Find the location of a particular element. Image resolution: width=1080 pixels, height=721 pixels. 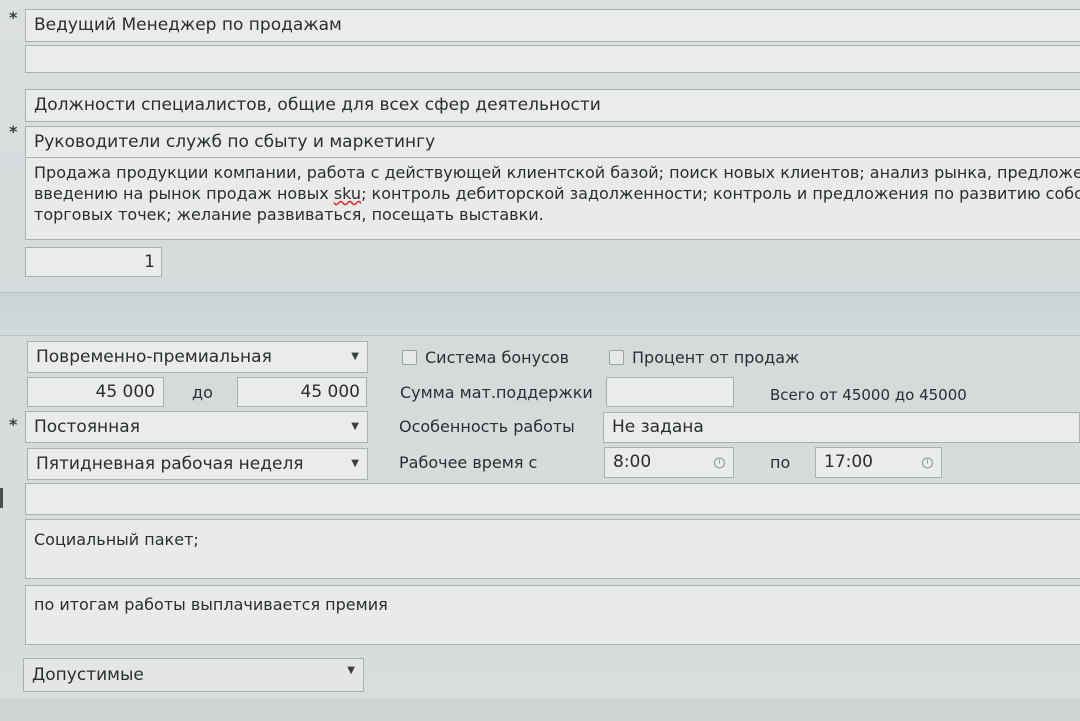

time-to-input: 17:00 is located at coordinates (878, 462).